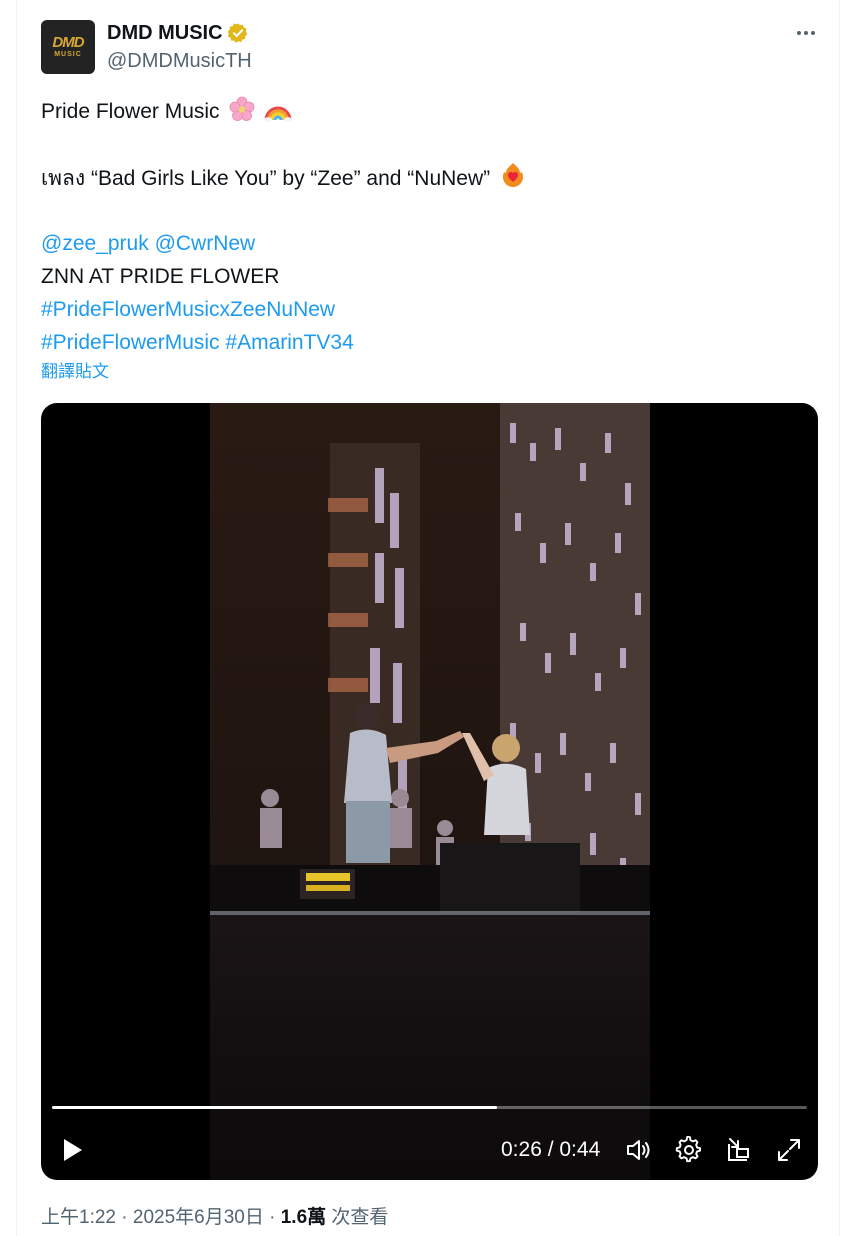  What do you see at coordinates (789, 1150) in the screenshot?
I see `fullscreen-icon` at bounding box center [789, 1150].